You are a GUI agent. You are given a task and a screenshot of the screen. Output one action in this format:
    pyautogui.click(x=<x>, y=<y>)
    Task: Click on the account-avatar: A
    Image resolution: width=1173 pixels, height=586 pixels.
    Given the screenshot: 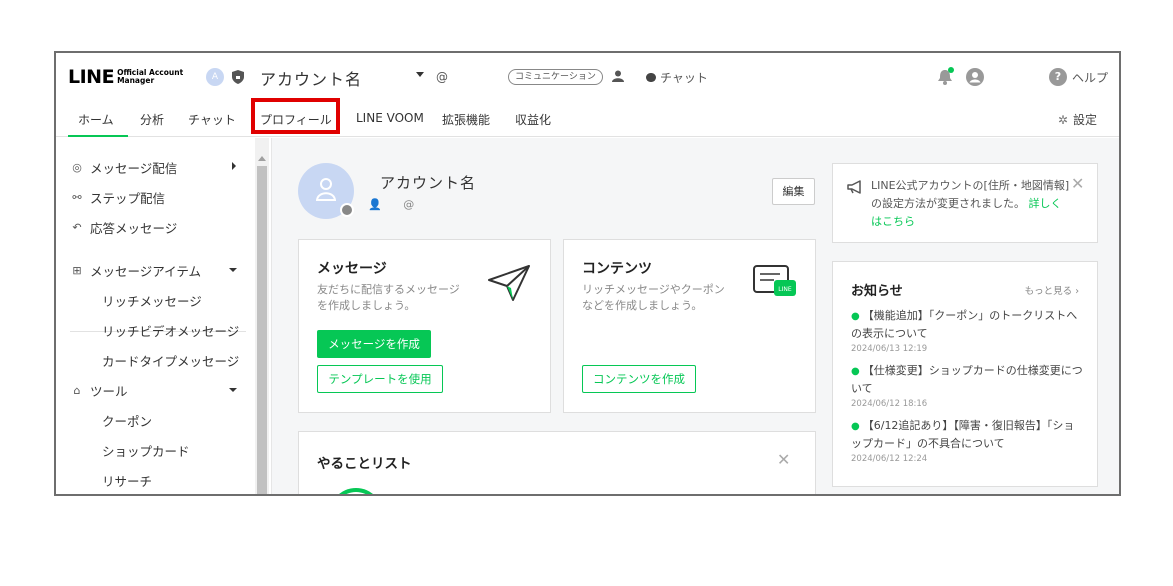 What is the action you would take?
    pyautogui.click(x=215, y=77)
    